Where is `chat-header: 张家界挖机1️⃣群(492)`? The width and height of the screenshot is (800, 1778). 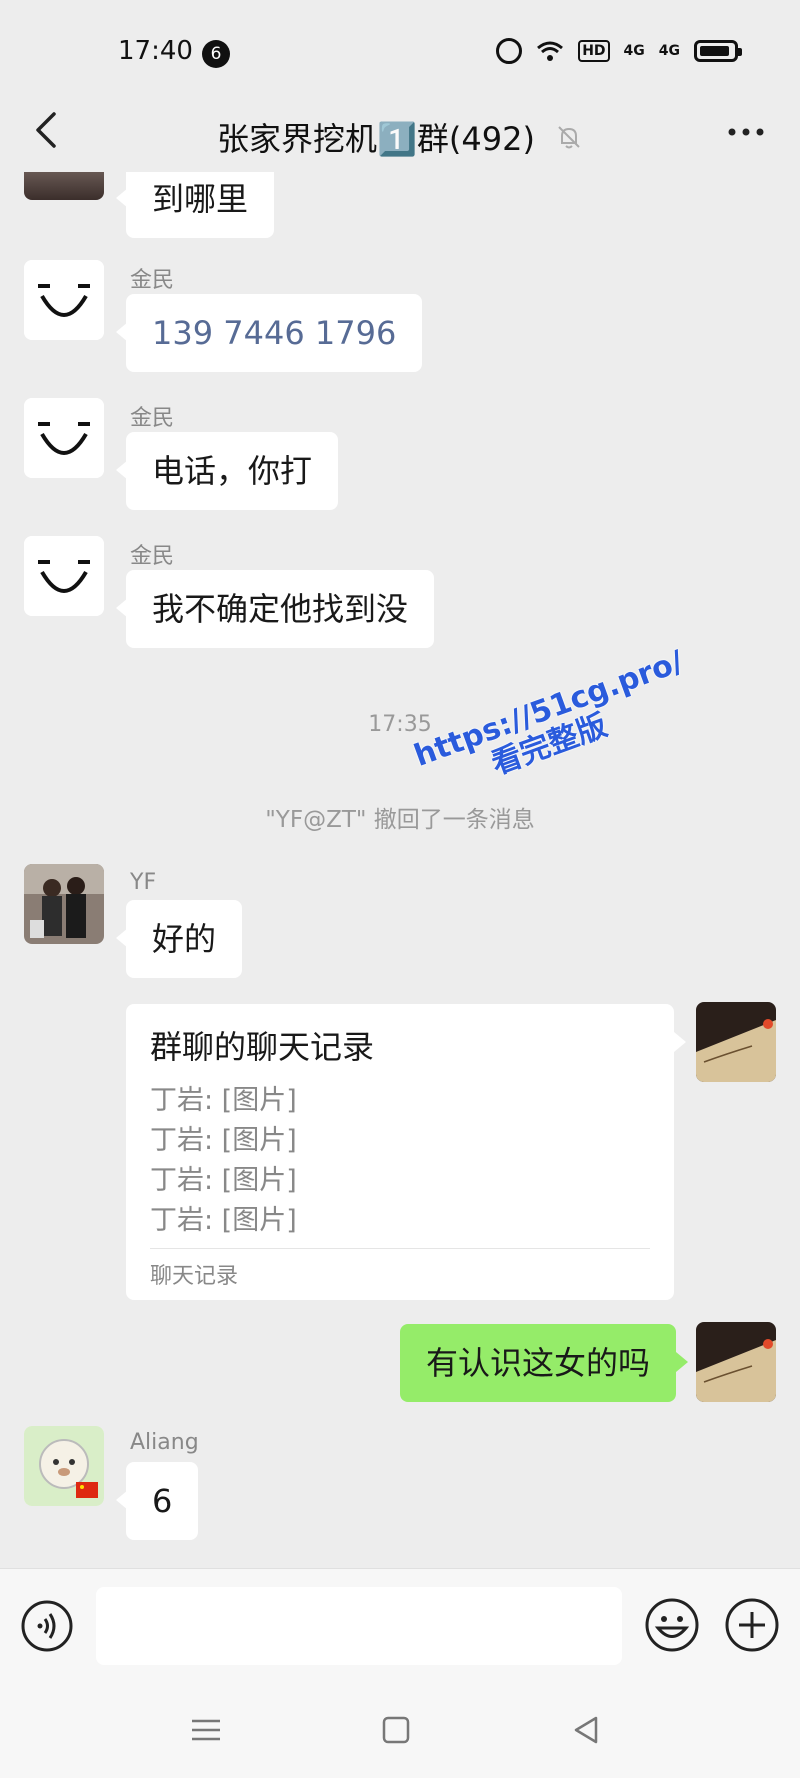
chat-header: 张家界挖机1️⃣群(492) is located at coordinates (400, 136).